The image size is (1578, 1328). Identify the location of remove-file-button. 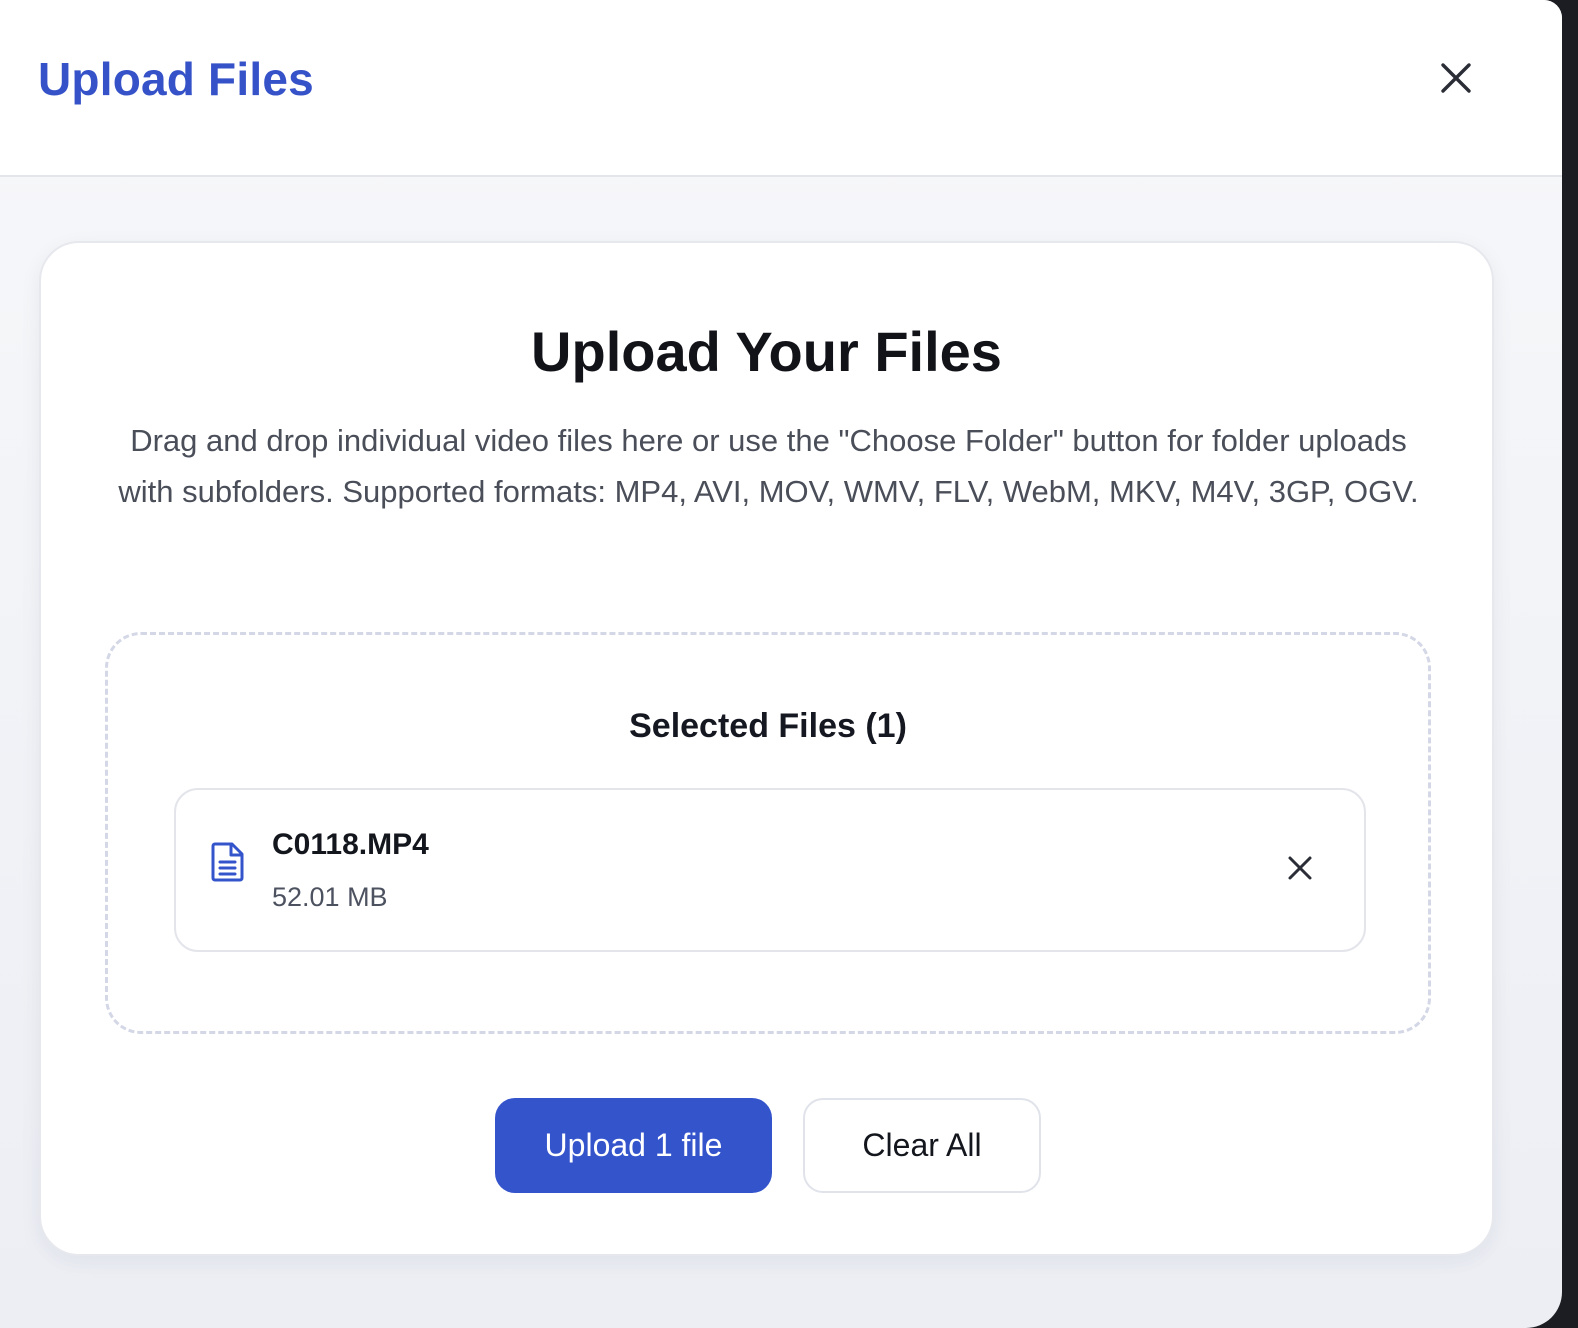
(1300, 868).